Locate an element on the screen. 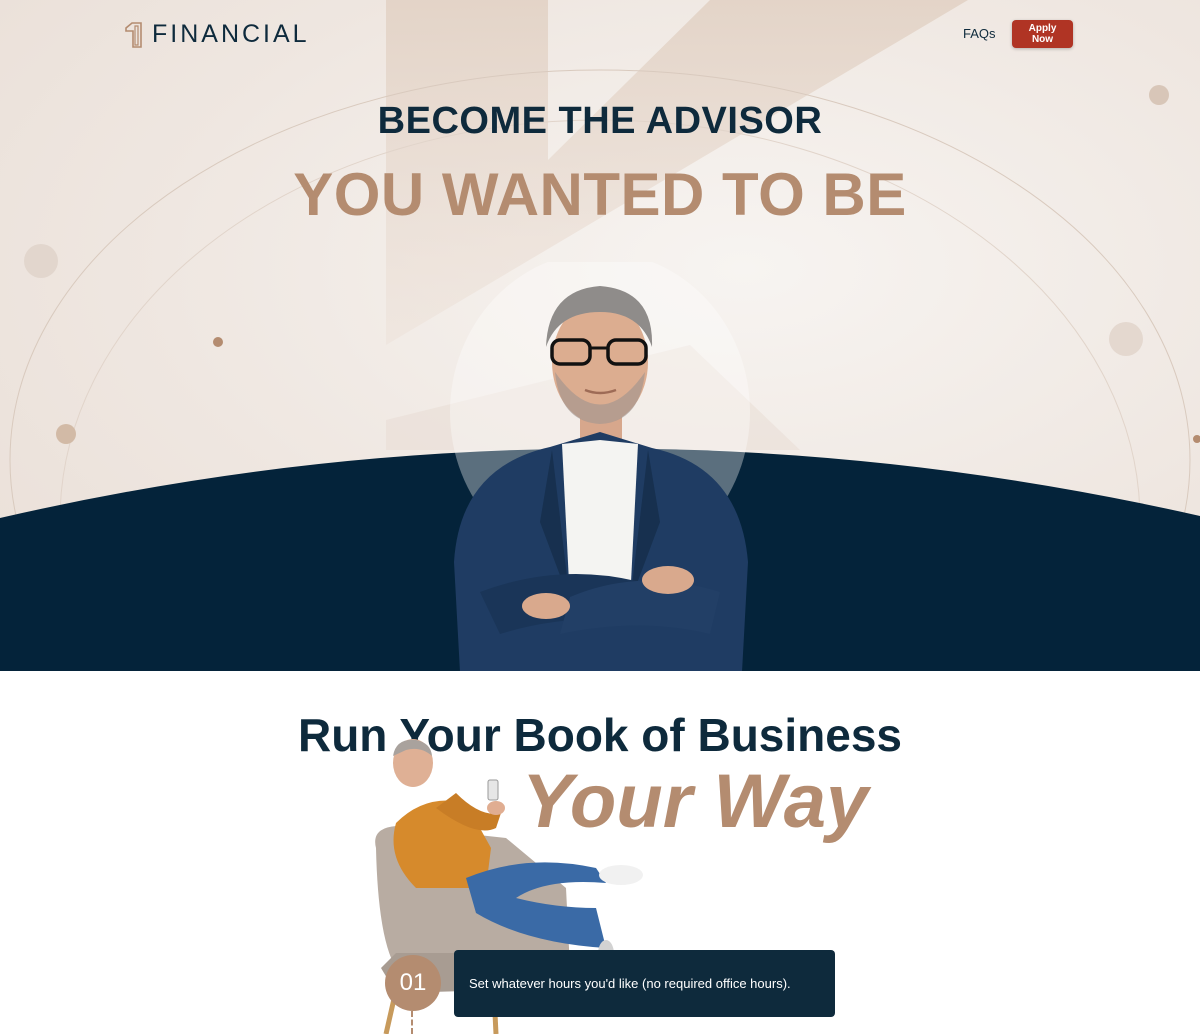  brand-logo: FINANCIAL is located at coordinates (217, 34).